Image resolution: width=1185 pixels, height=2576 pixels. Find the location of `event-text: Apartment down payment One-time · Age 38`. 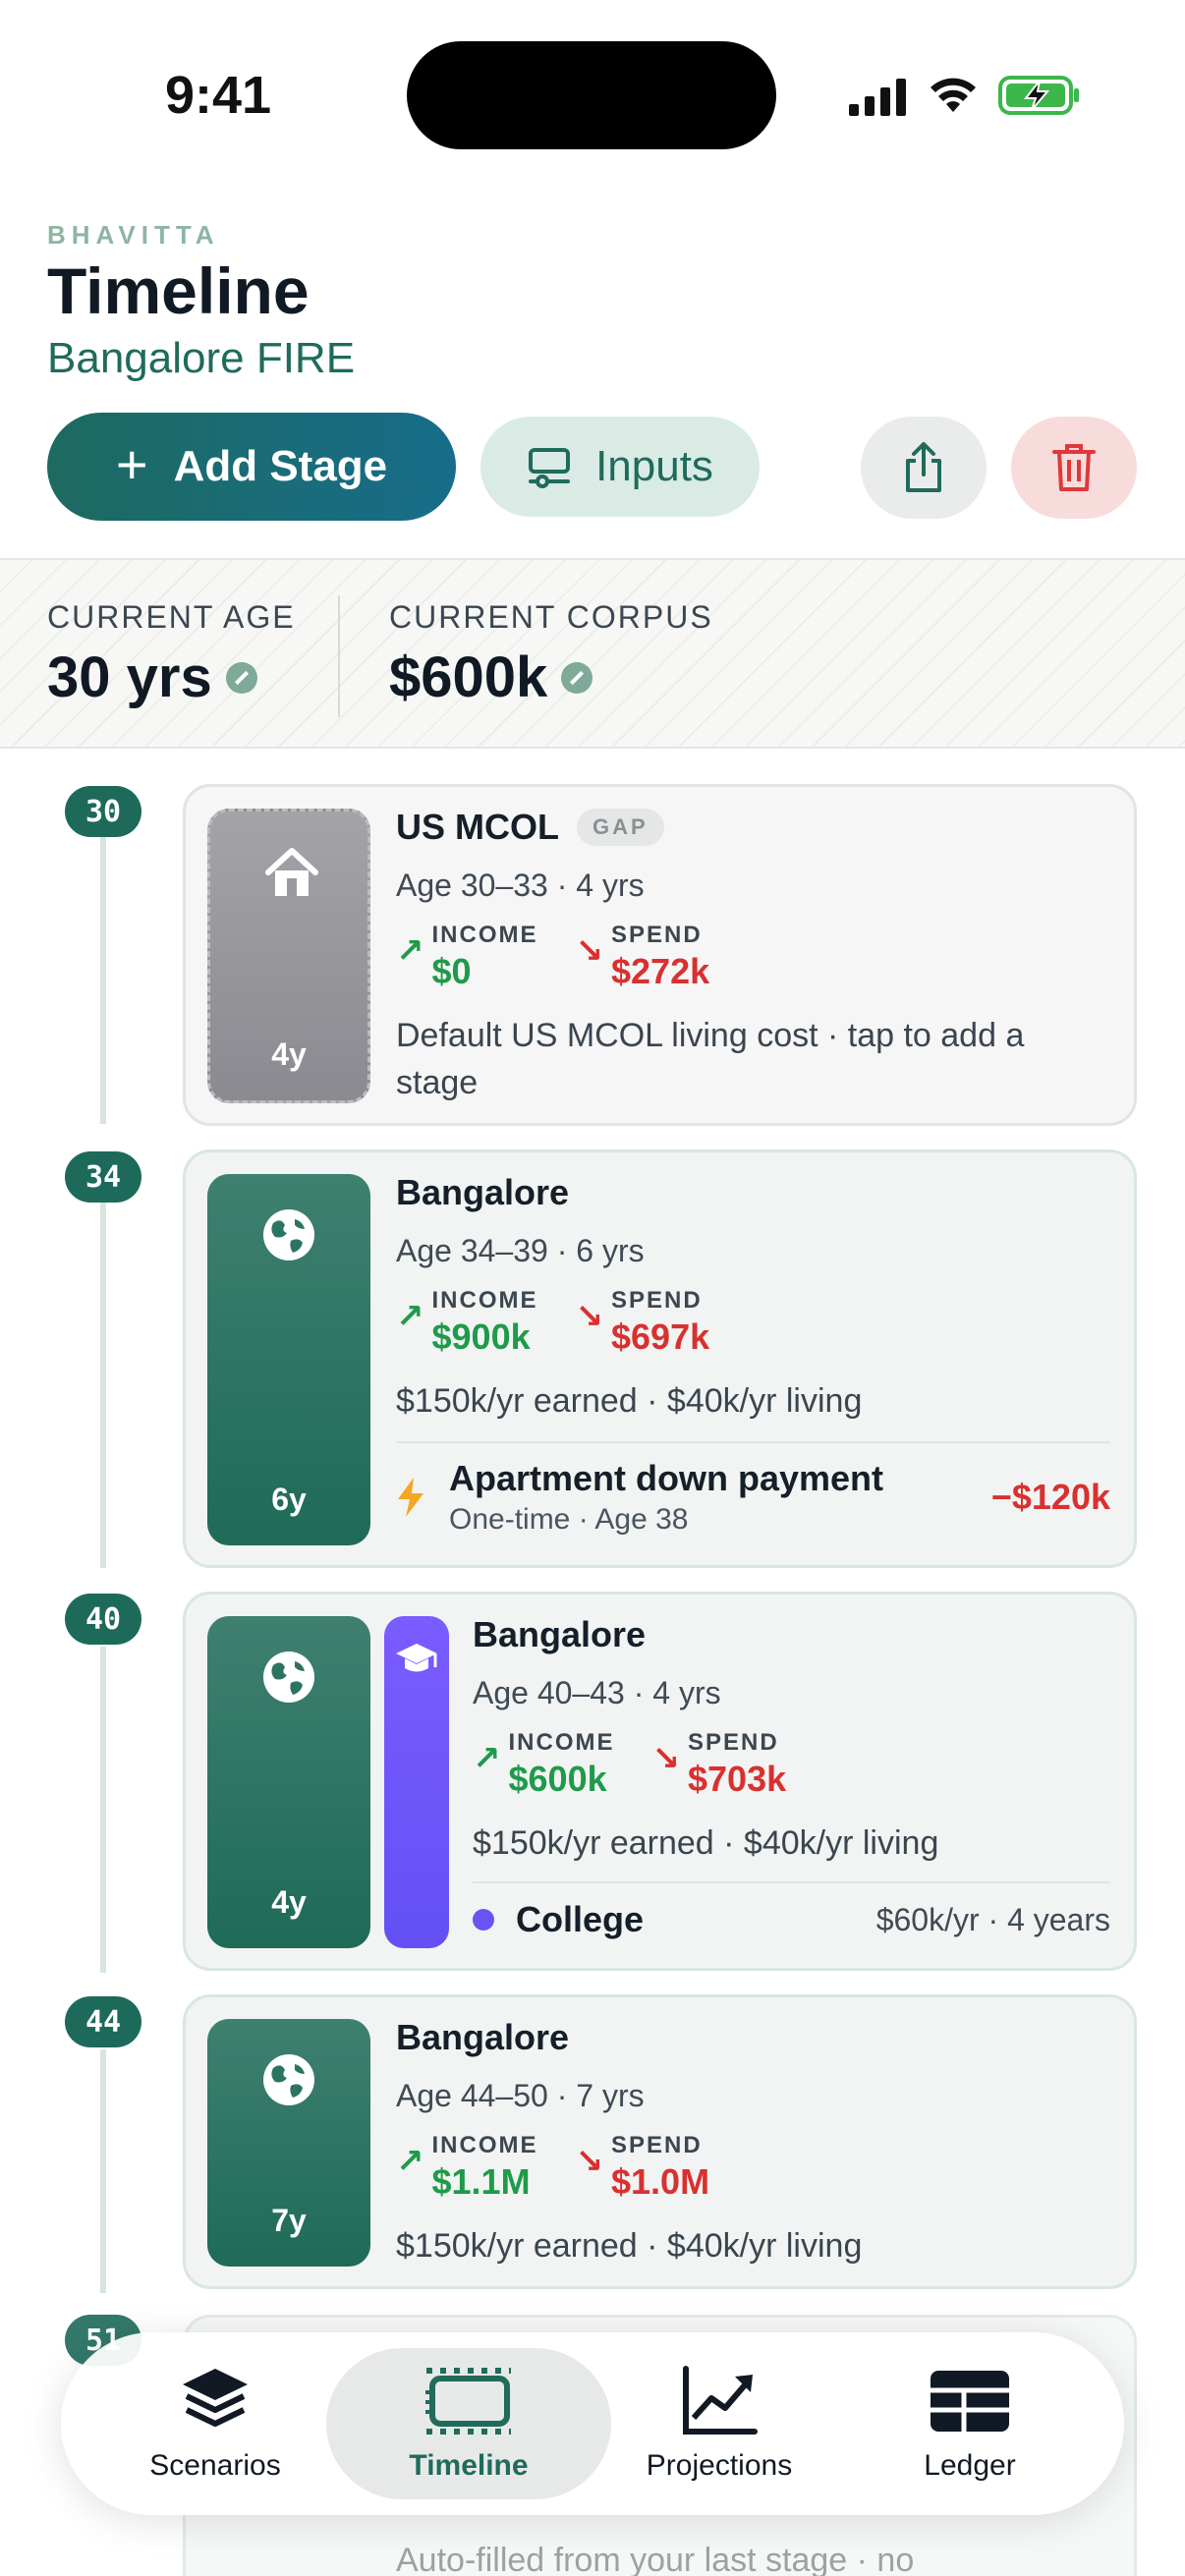

event-text: Apartment down payment One-time · Age 38 is located at coordinates (666, 1497).